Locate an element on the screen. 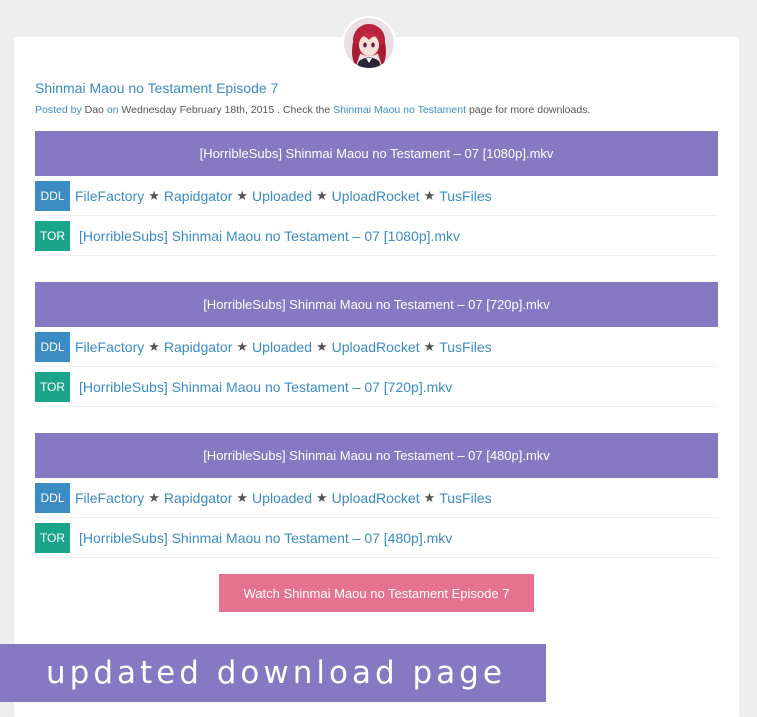 This screenshot has height=717, width=757. avatar-image is located at coordinates (369, 43).